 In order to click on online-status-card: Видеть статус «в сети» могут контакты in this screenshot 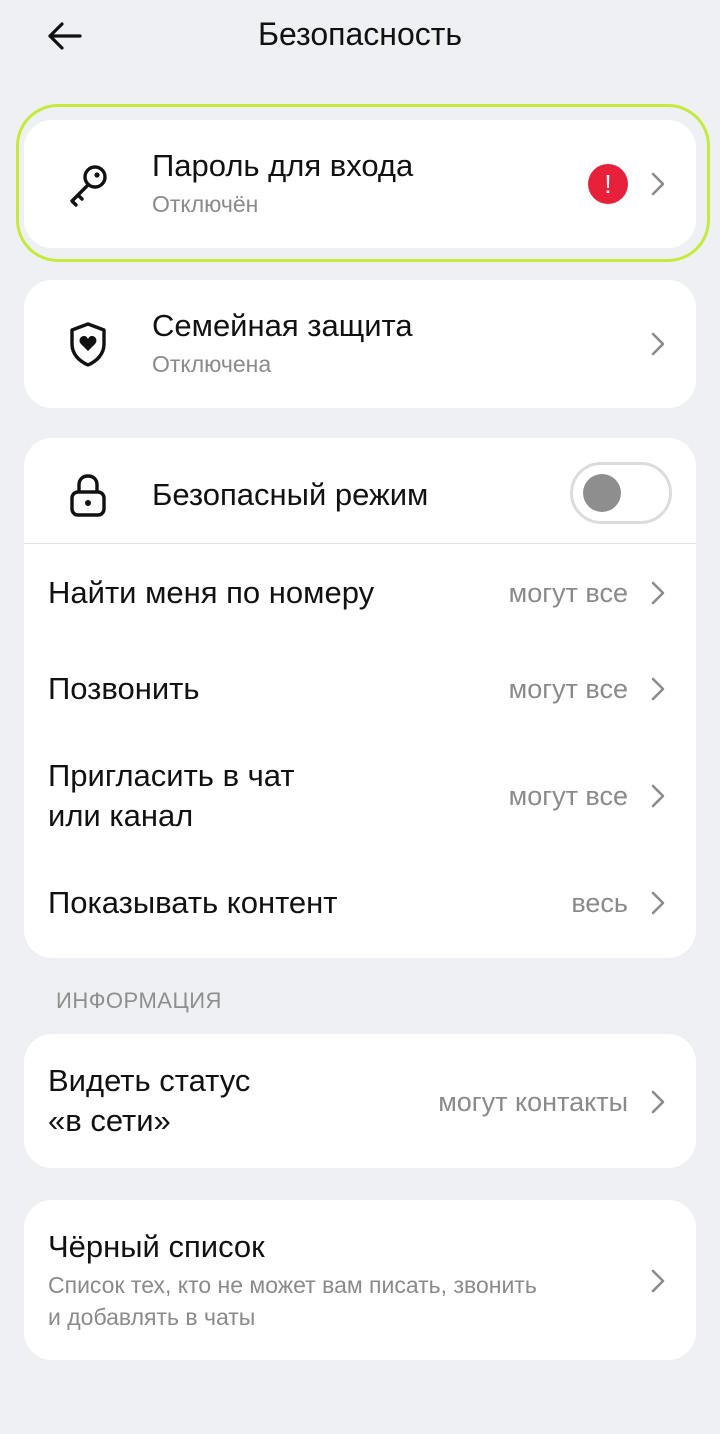, I will do `click(360, 1101)`.